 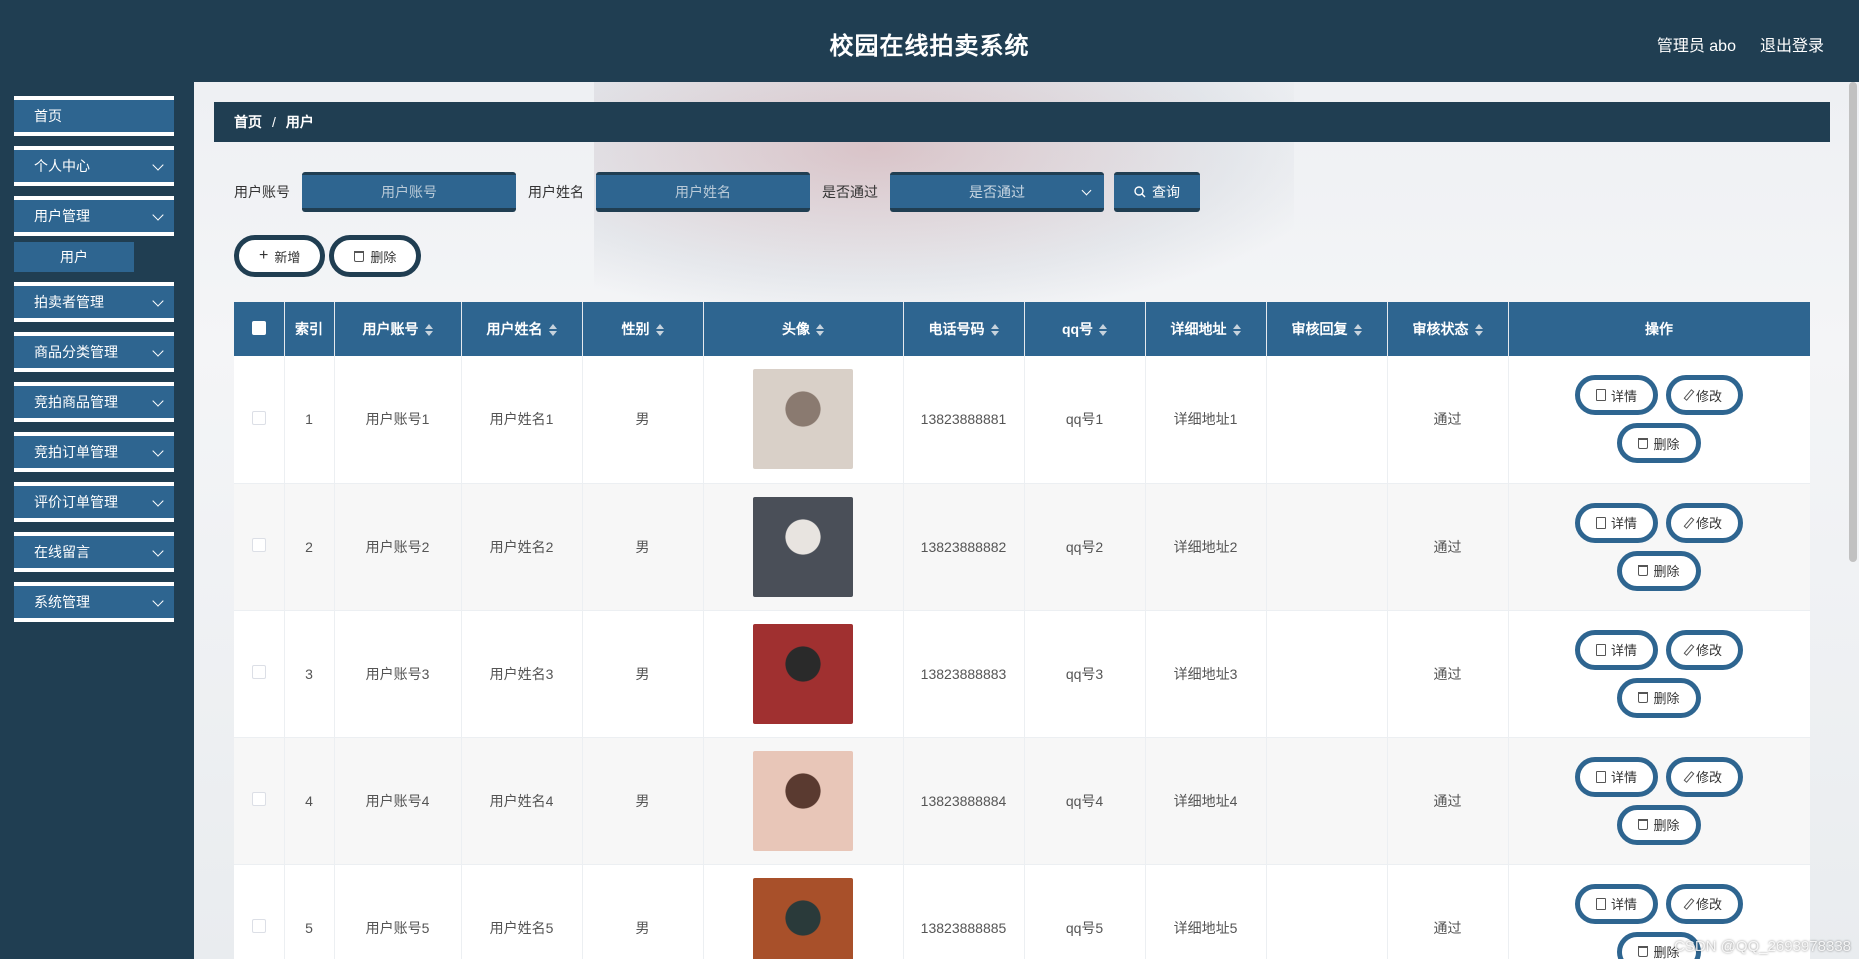 I want to click on sidebar-subitem-users: 用户, so click(x=74, y=257).